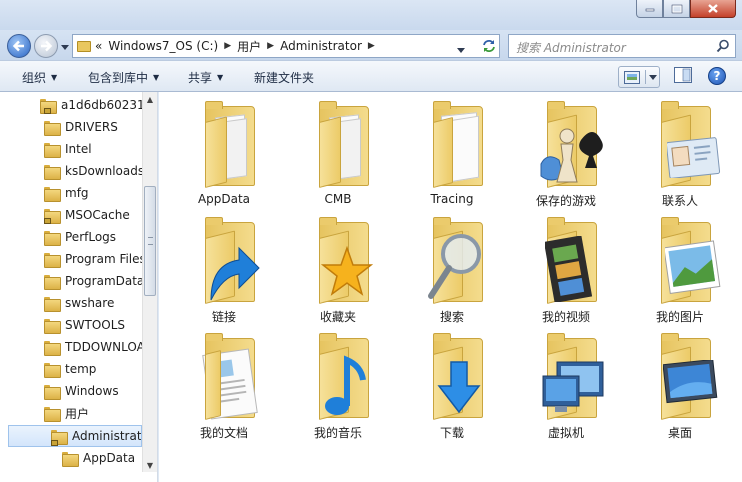 Image resolution: width=742 pixels, height=482 pixels. I want to click on folder-appdata: AppData, so click(224, 157).